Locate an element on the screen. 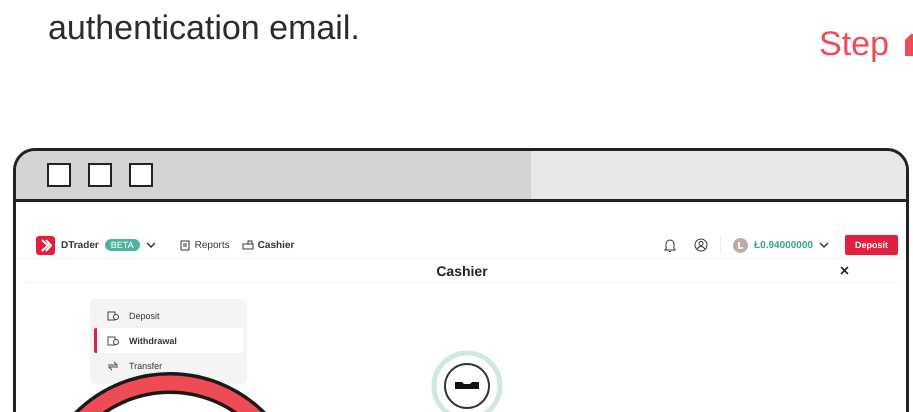 The width and height of the screenshot is (913, 412). marker-icon is located at coordinates (909, 45).